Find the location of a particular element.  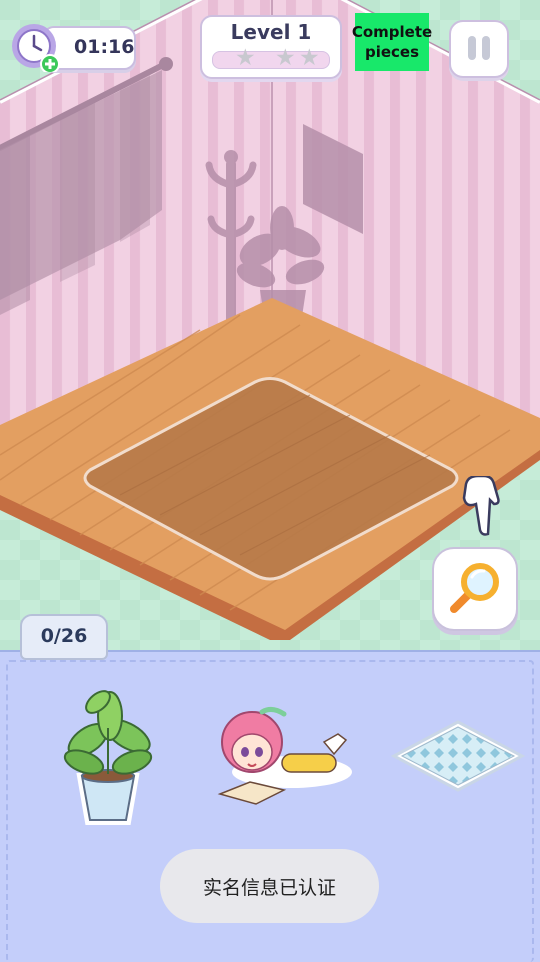

complete-pieces-button: Complete pieces is located at coordinates (392, 42).